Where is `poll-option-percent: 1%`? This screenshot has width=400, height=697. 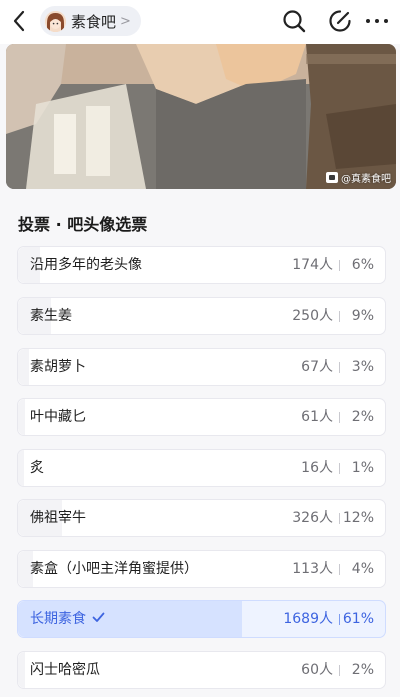
poll-option-percent: 1% is located at coordinates (362, 468).